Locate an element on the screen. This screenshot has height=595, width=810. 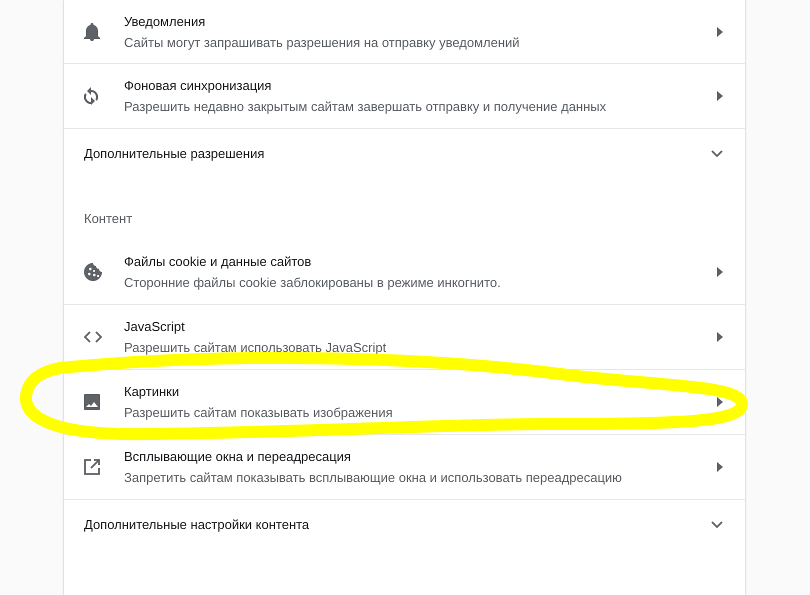
section-heading: Контент is located at coordinates (108, 218).